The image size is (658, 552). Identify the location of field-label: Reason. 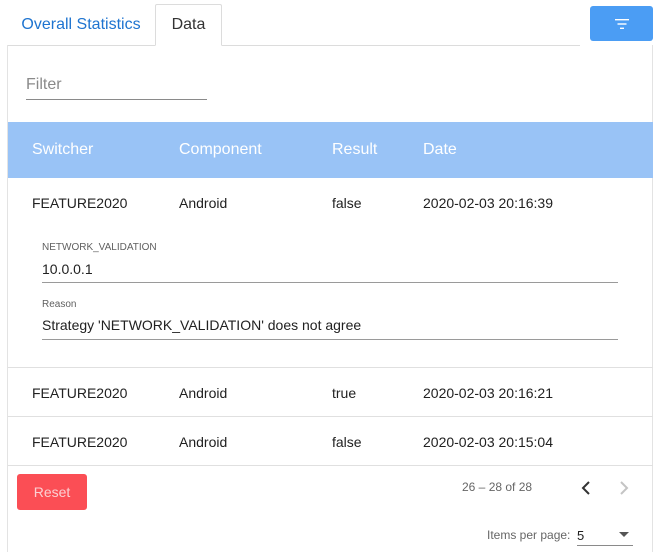
(59, 304).